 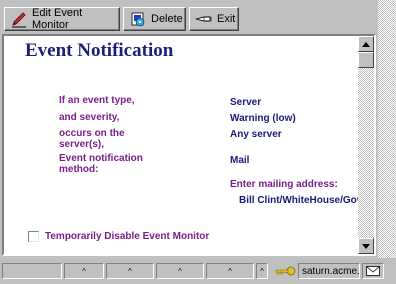 What do you see at coordinates (373, 271) in the screenshot?
I see `mail-icon` at bounding box center [373, 271].